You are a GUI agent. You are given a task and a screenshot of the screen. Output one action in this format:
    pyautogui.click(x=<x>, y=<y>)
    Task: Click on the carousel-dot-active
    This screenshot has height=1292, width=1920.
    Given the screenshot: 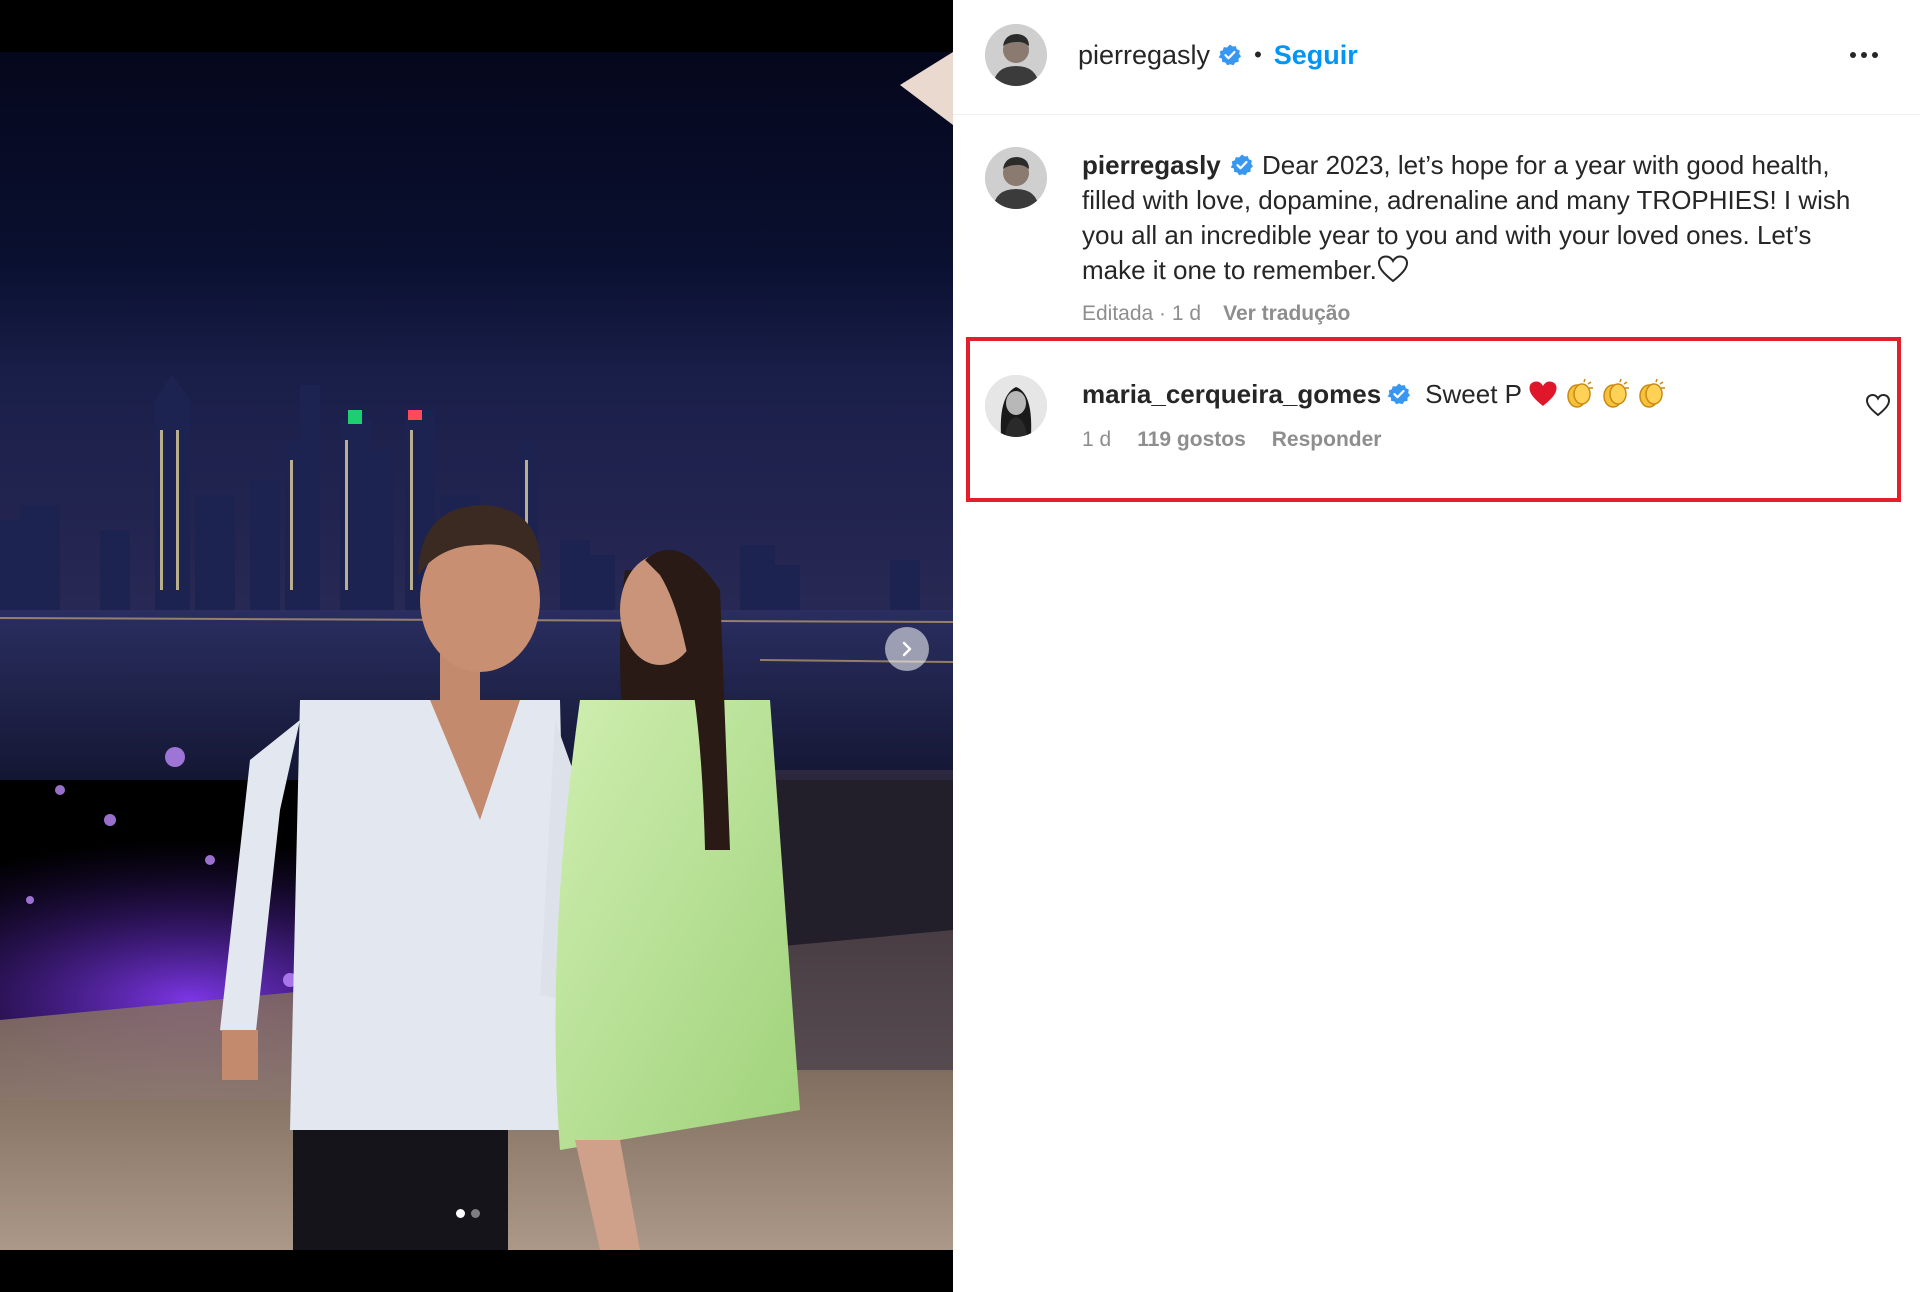 What is the action you would take?
    pyautogui.click(x=460, y=1213)
    